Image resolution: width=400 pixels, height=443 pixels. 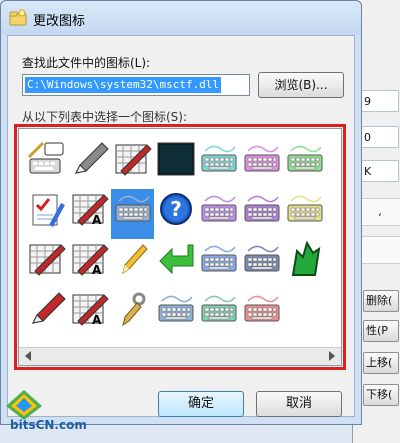 I want to click on choose-icon-label: 从以下列表中选择一个图标(S):, so click(x=105, y=117).